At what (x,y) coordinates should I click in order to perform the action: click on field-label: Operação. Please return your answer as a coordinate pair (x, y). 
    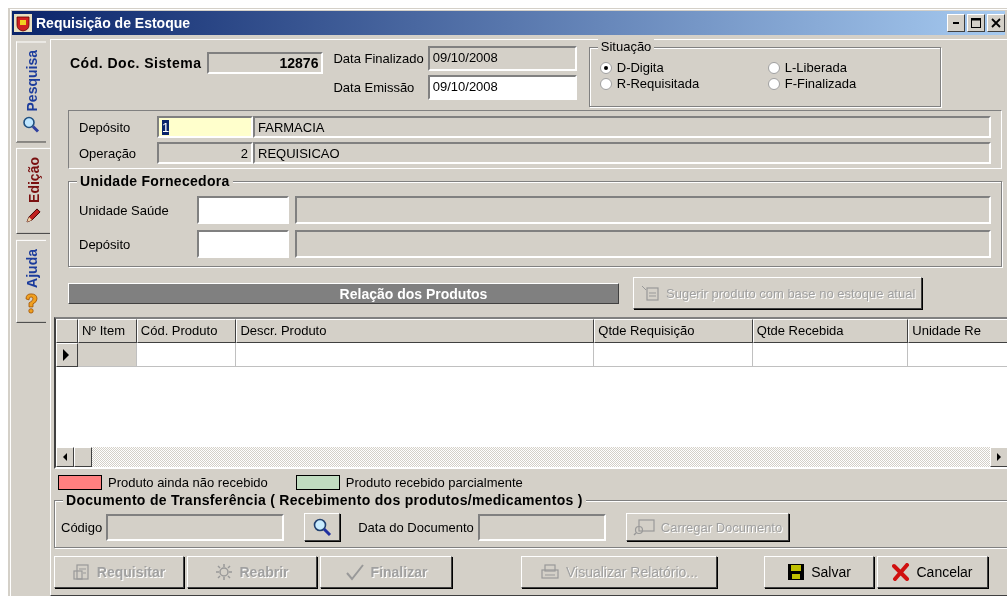
    Looking at the image, I should click on (108, 153).